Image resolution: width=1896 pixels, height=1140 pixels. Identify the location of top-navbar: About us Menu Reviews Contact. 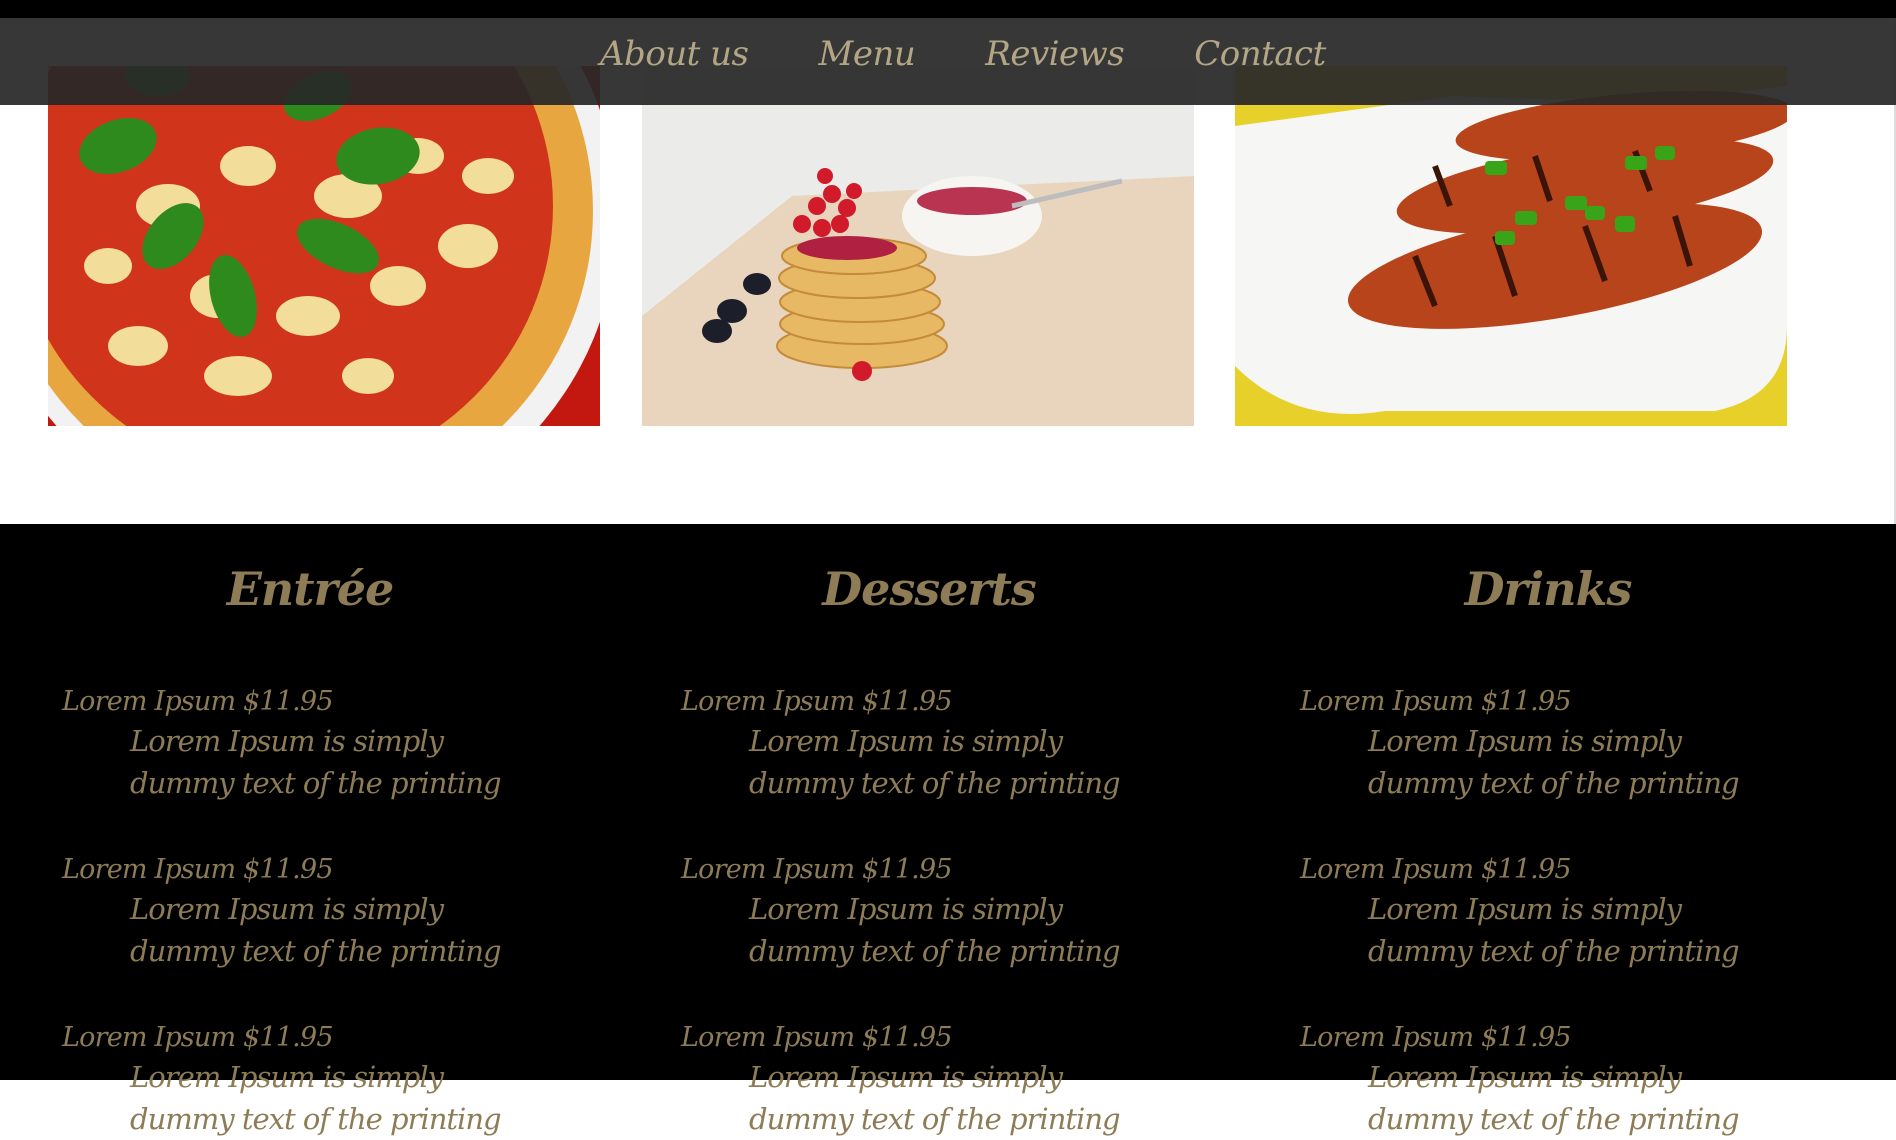
(948, 61).